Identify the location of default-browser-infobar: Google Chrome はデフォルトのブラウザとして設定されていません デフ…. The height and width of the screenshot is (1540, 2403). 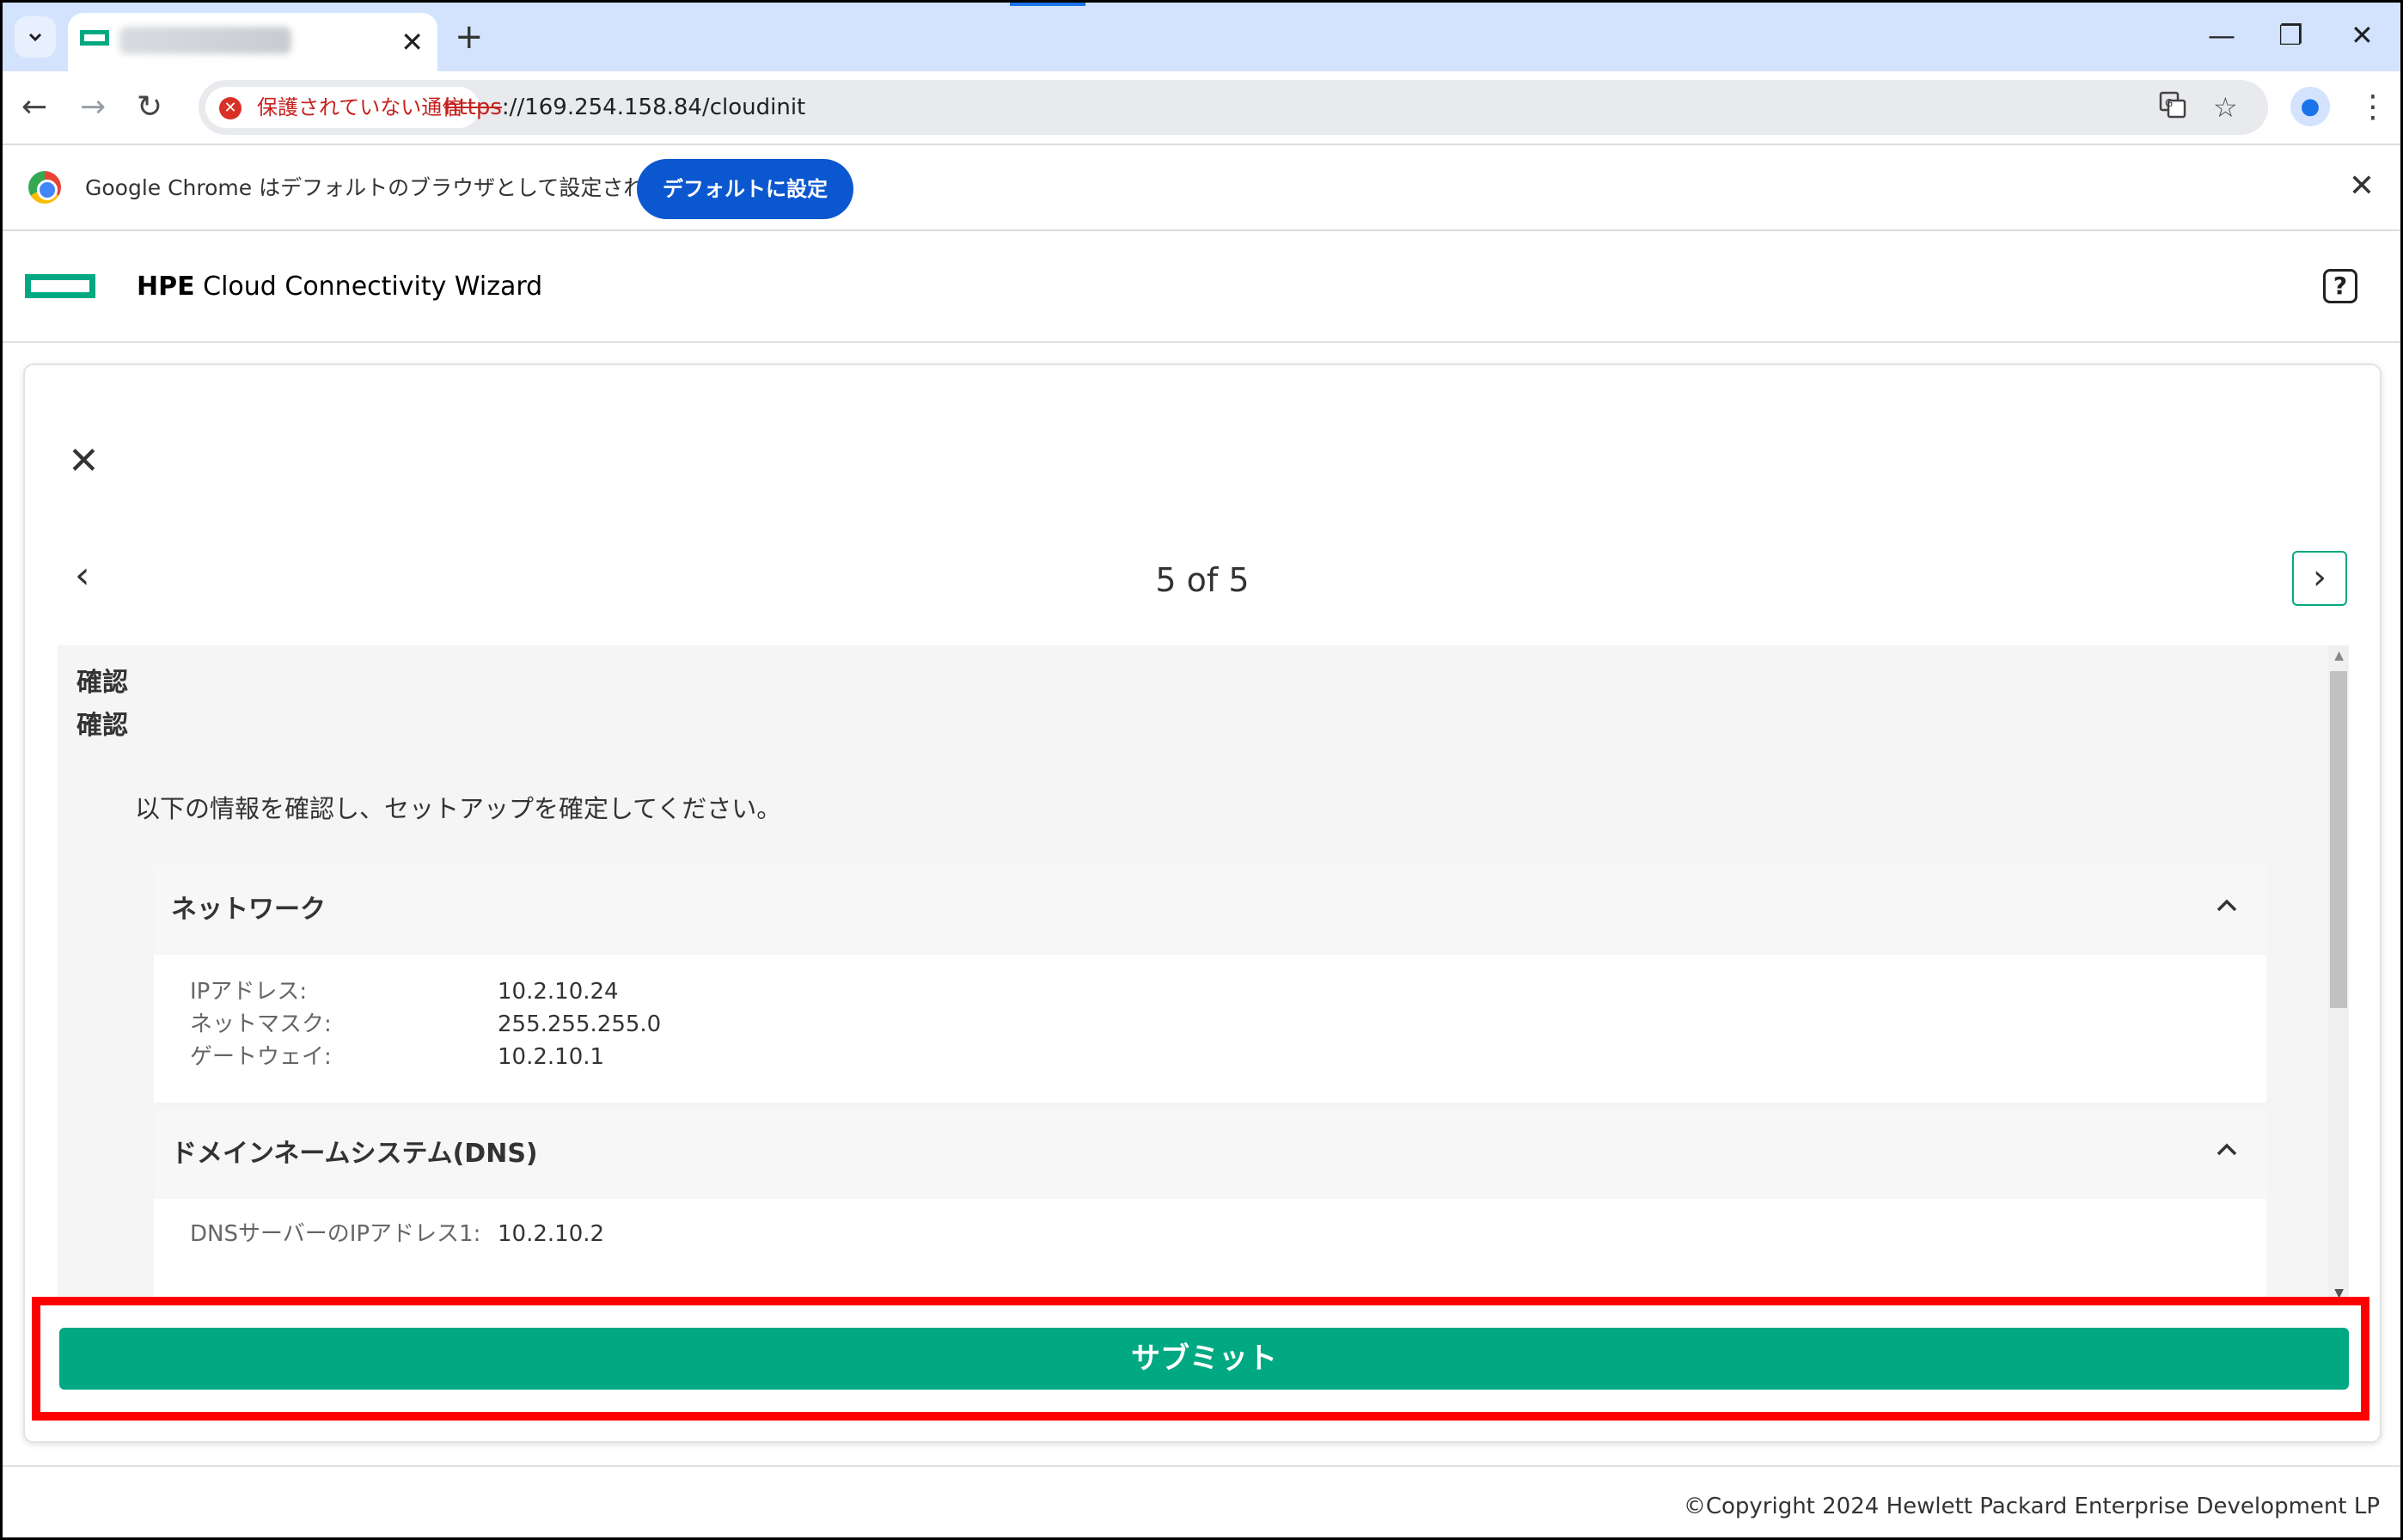
(1201, 187).